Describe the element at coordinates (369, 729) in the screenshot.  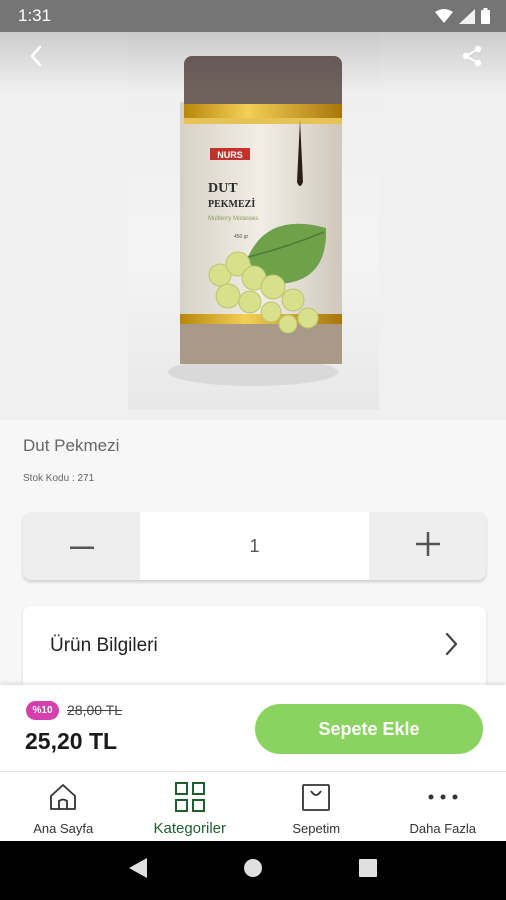
I see `add-to-cart-button: Sepete Ekle` at that location.